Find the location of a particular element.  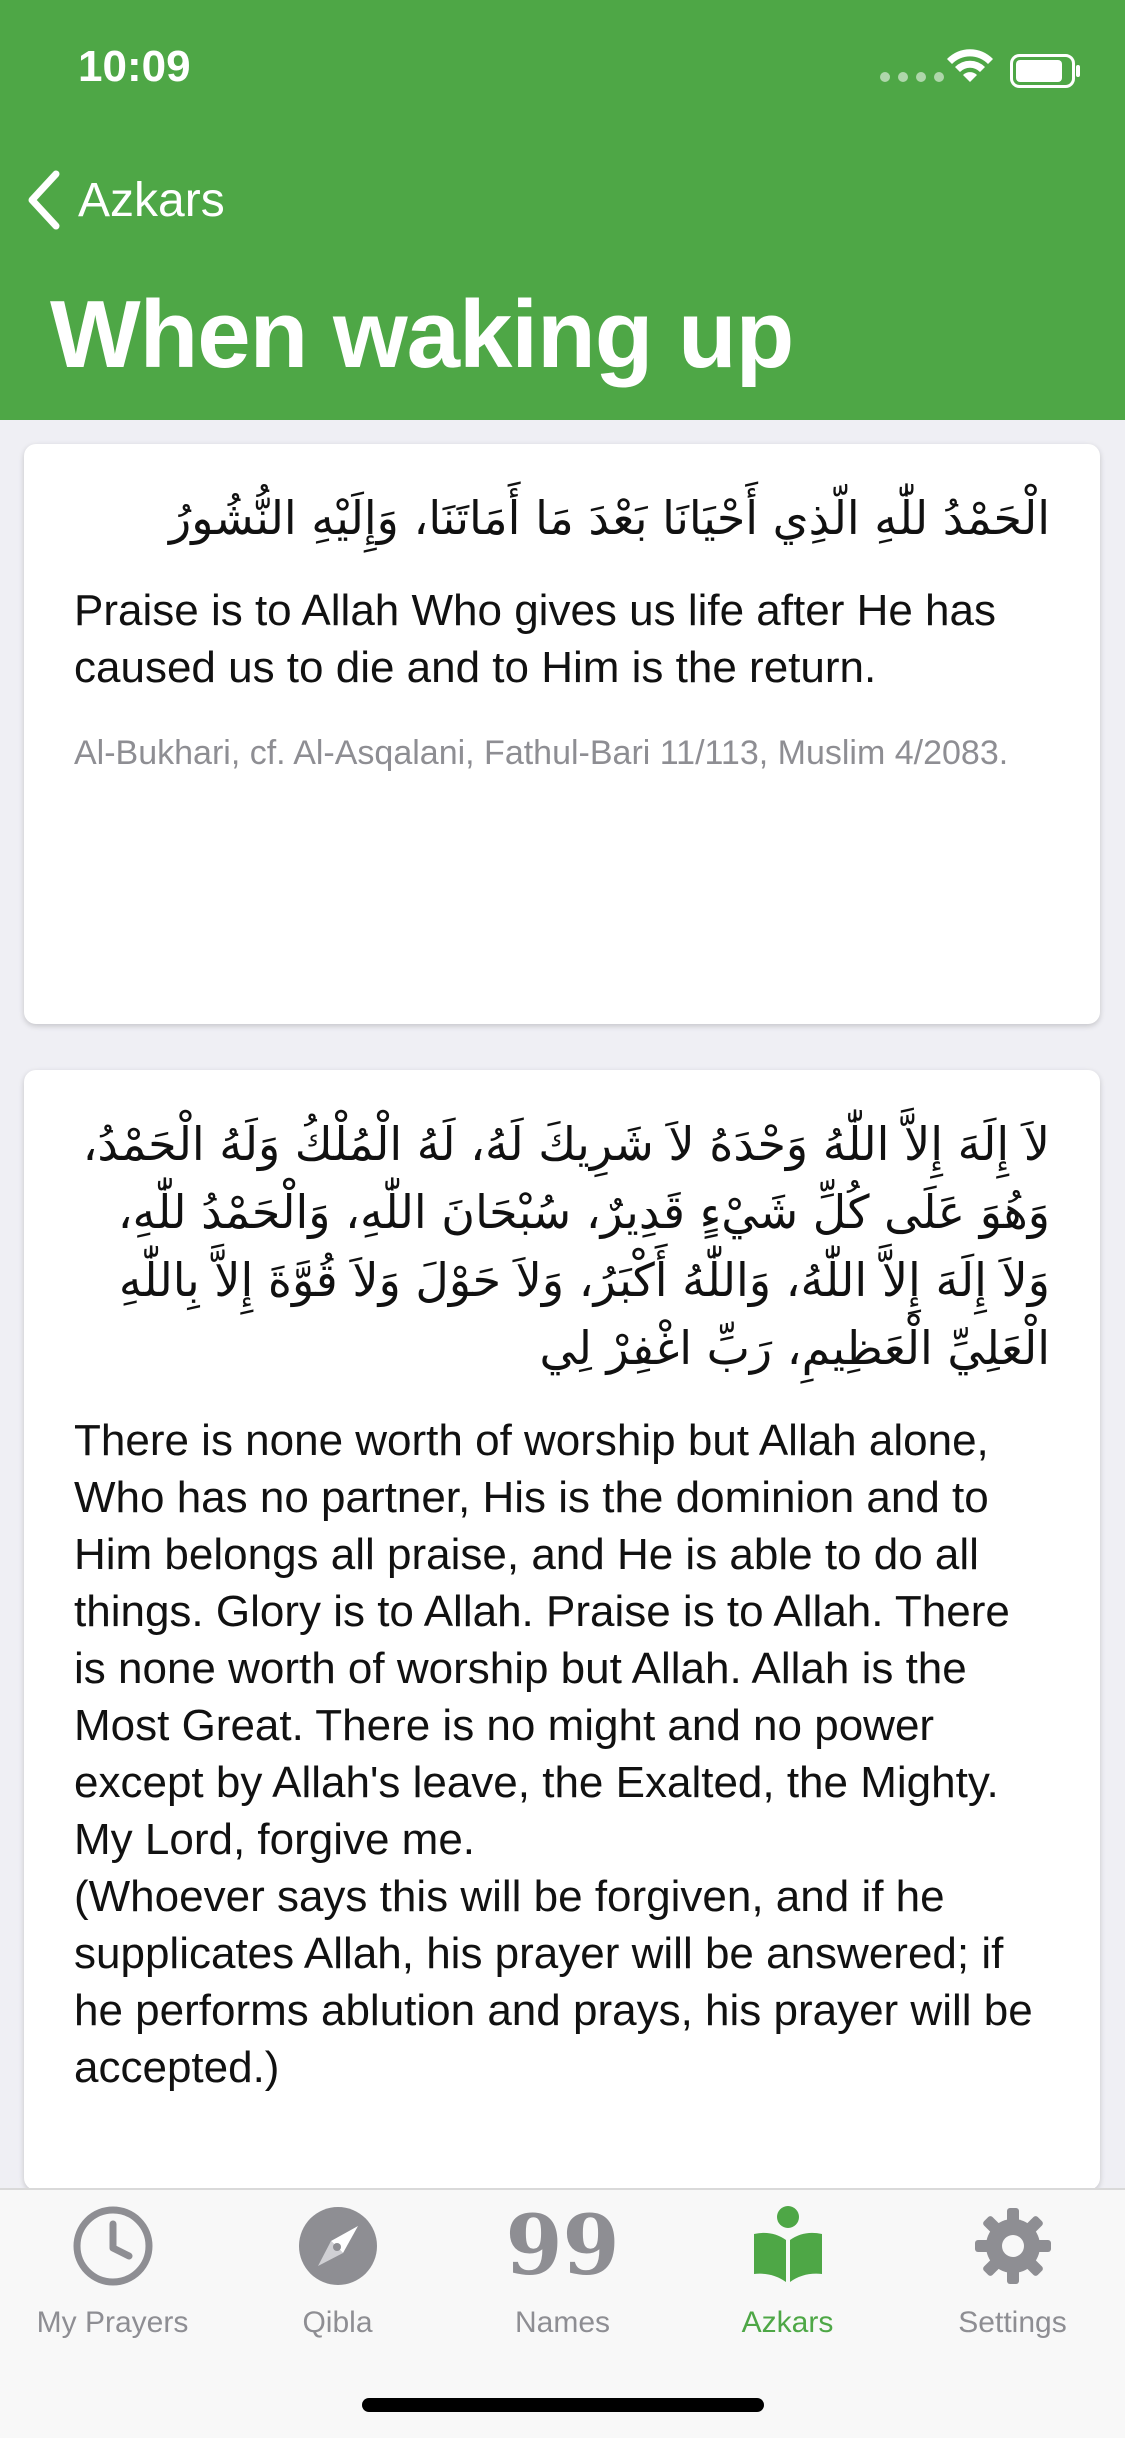

cellular-signal-icon is located at coordinates (912, 77).